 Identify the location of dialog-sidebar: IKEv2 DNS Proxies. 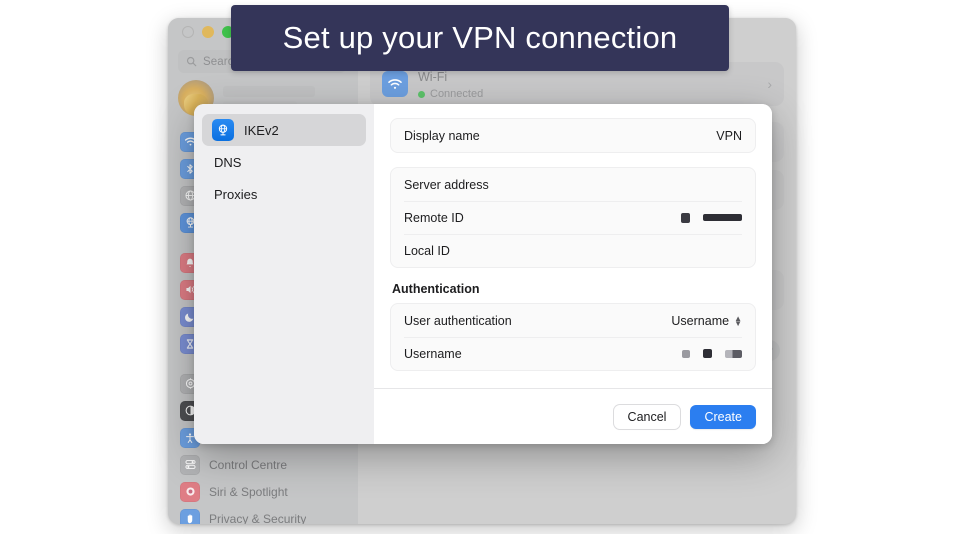
(284, 274).